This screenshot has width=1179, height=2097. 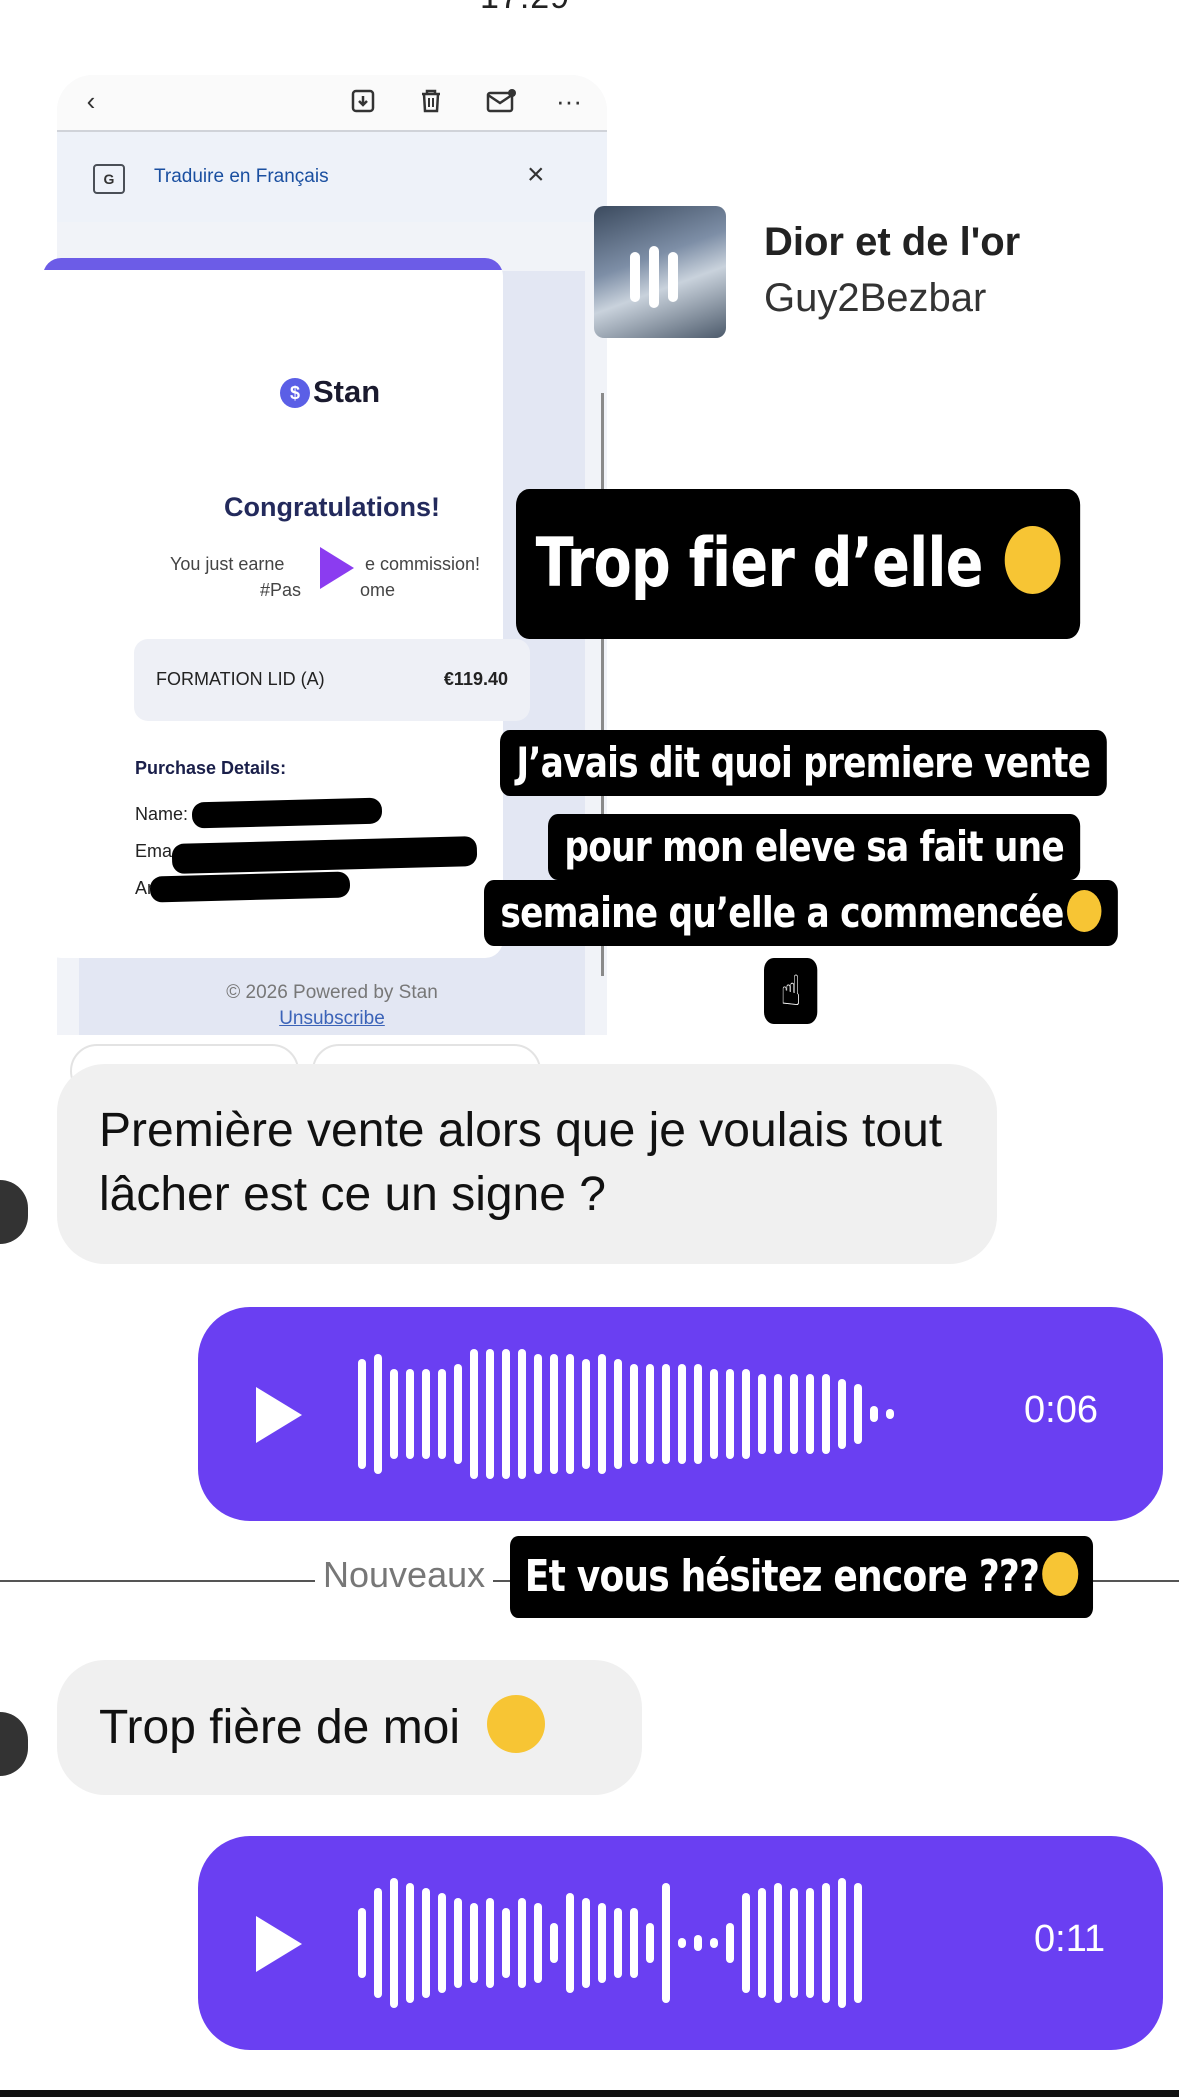 What do you see at coordinates (404, 1575) in the screenshot?
I see `new-messages-label: Nouveaux` at bounding box center [404, 1575].